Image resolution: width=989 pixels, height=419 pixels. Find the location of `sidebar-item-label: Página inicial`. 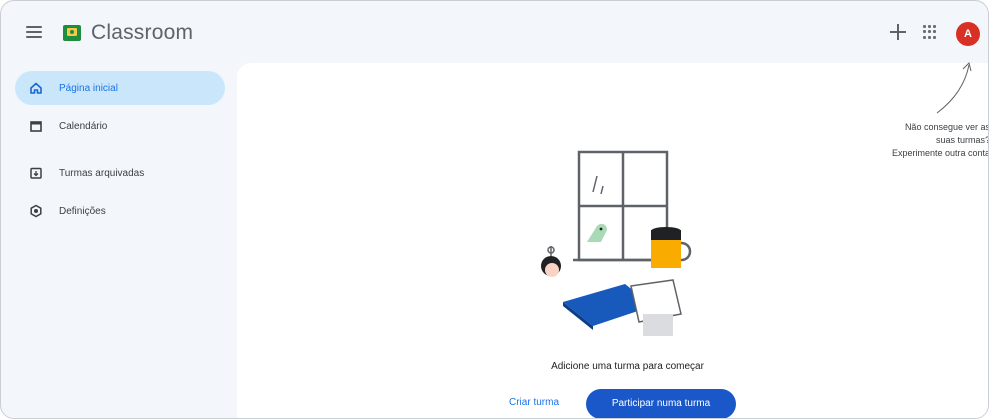

sidebar-item-label: Página inicial is located at coordinates (88, 88).